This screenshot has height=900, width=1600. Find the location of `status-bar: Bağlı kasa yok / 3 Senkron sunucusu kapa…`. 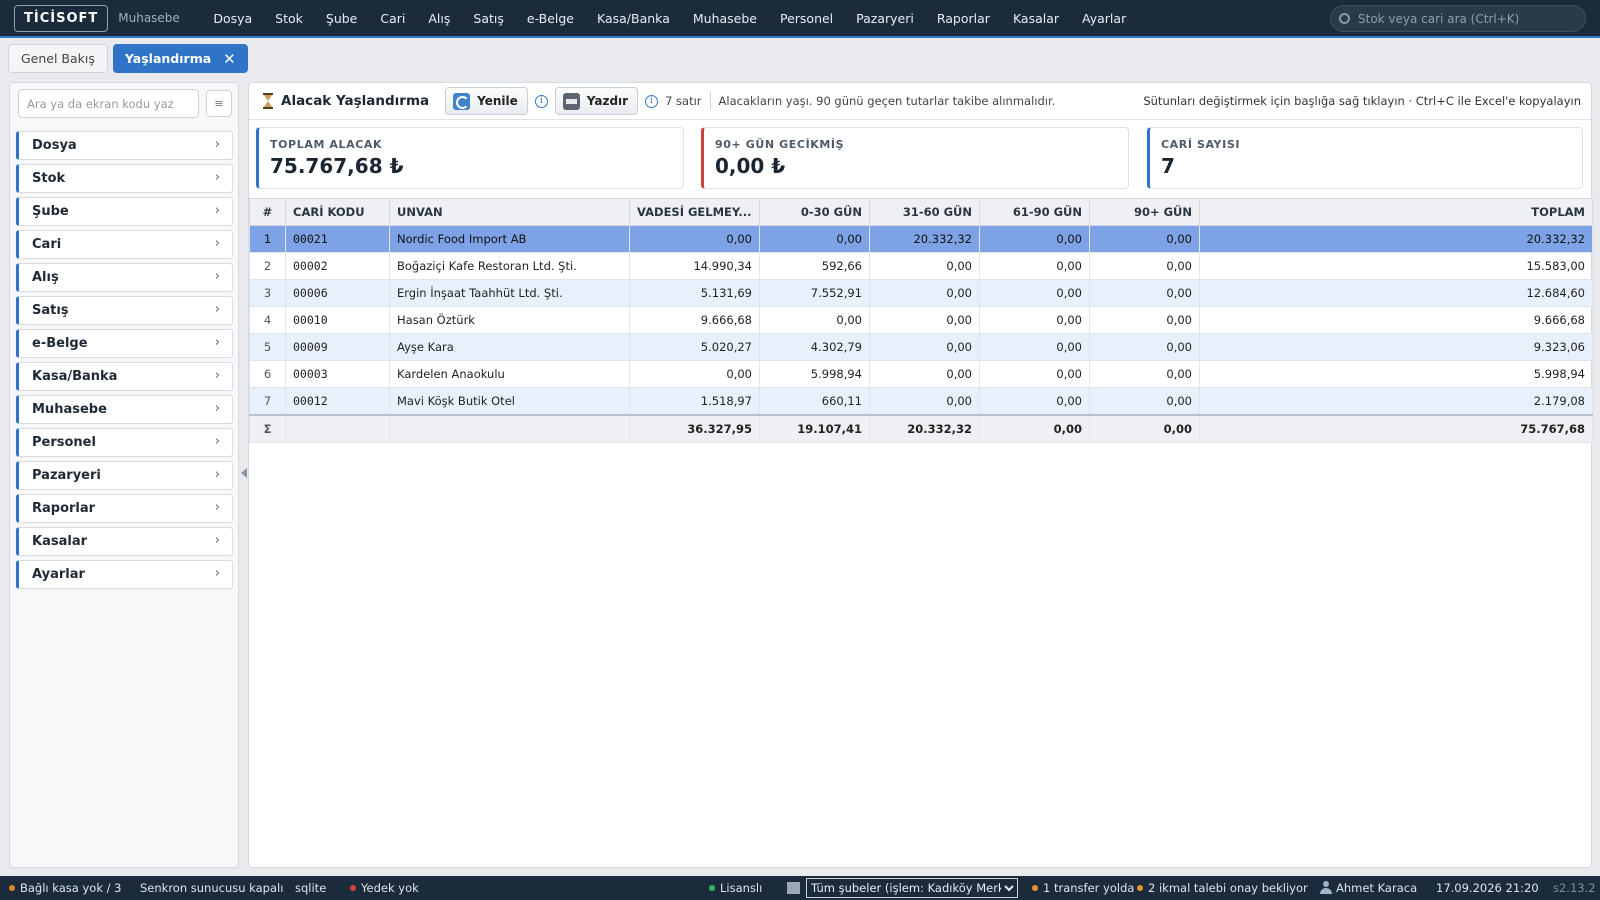

status-bar: Bağlı kasa yok / 3 Senkron sunucusu kapa… is located at coordinates (800, 888).